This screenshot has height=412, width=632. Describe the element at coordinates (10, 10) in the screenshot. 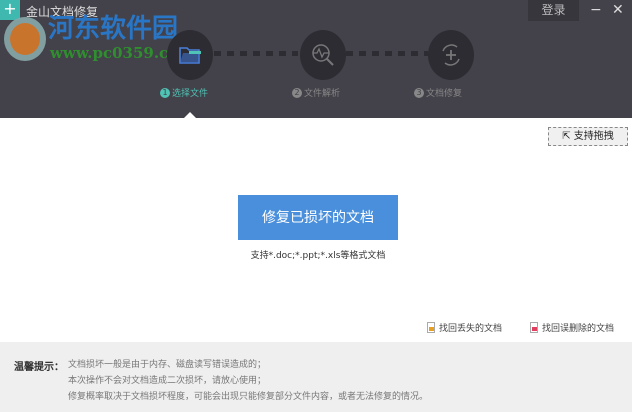

I see `app-icon: +` at that location.